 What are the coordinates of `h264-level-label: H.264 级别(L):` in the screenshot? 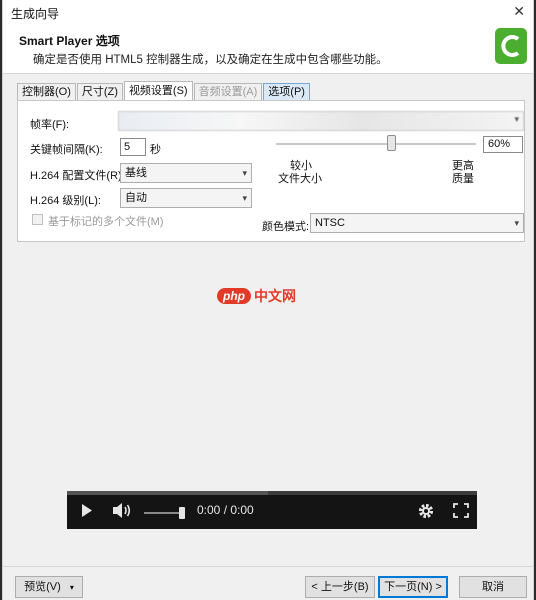 It's located at (65, 201).